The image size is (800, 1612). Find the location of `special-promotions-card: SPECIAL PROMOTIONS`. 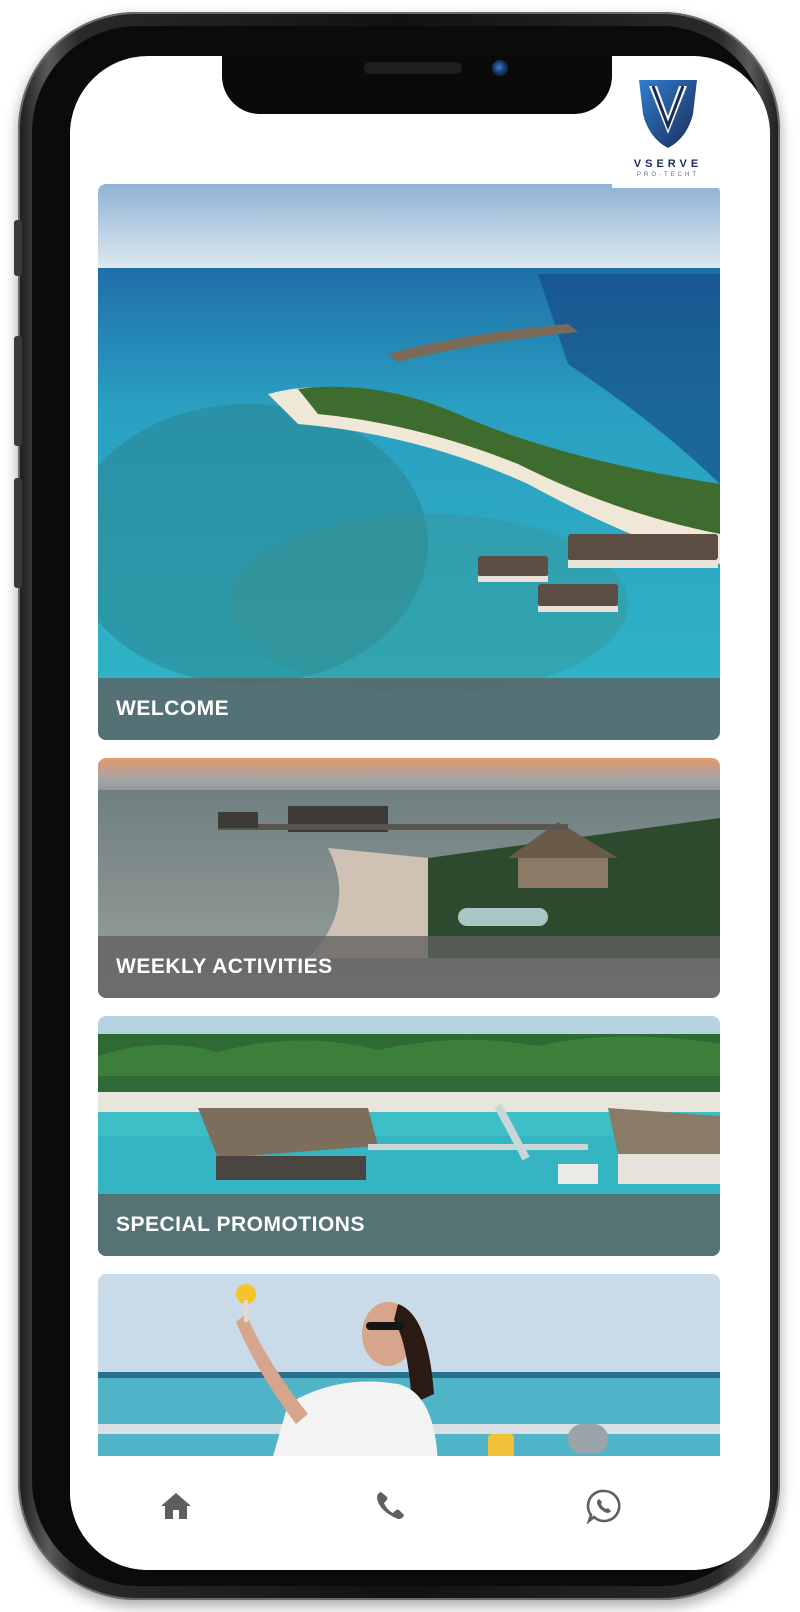

special-promotions-card: SPECIAL PROMOTIONS is located at coordinates (409, 1136).